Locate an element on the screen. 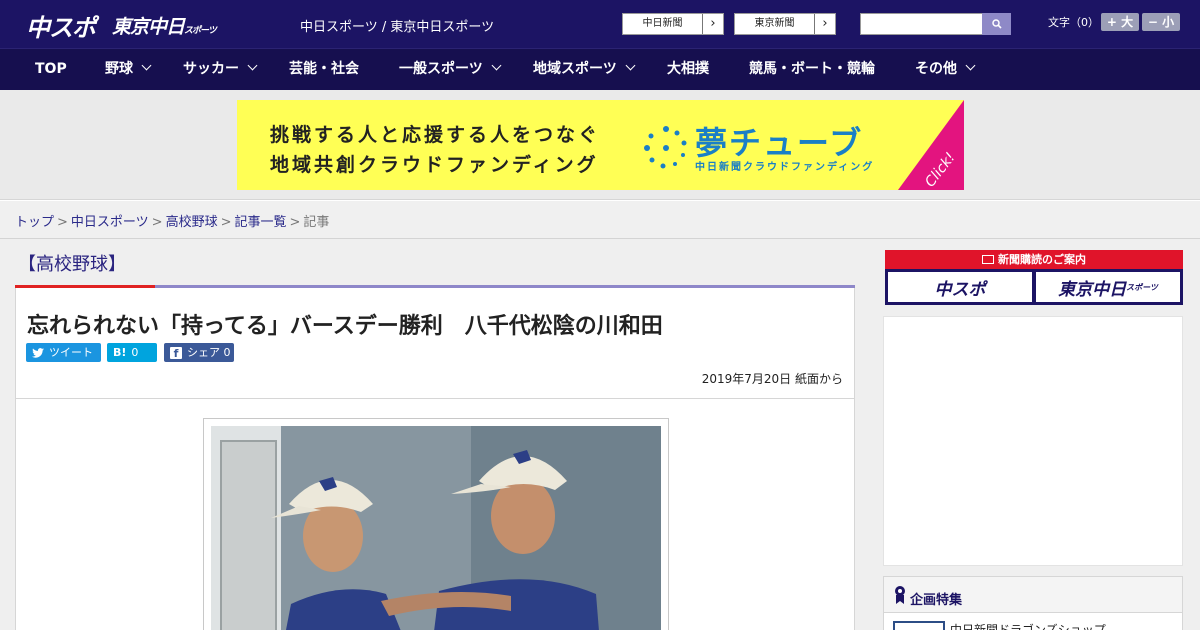 The image size is (1200, 630). search-icon is located at coordinates (996, 24).